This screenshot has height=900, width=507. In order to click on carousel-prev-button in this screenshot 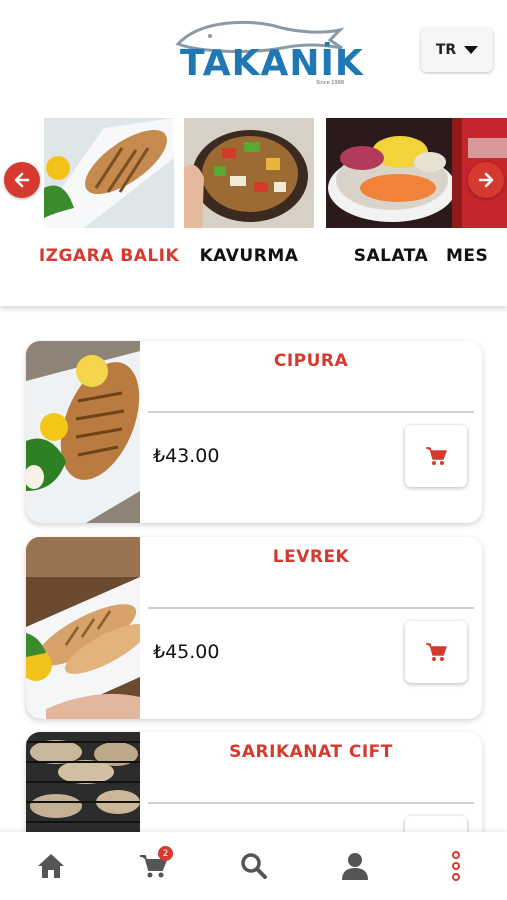, I will do `click(22, 180)`.